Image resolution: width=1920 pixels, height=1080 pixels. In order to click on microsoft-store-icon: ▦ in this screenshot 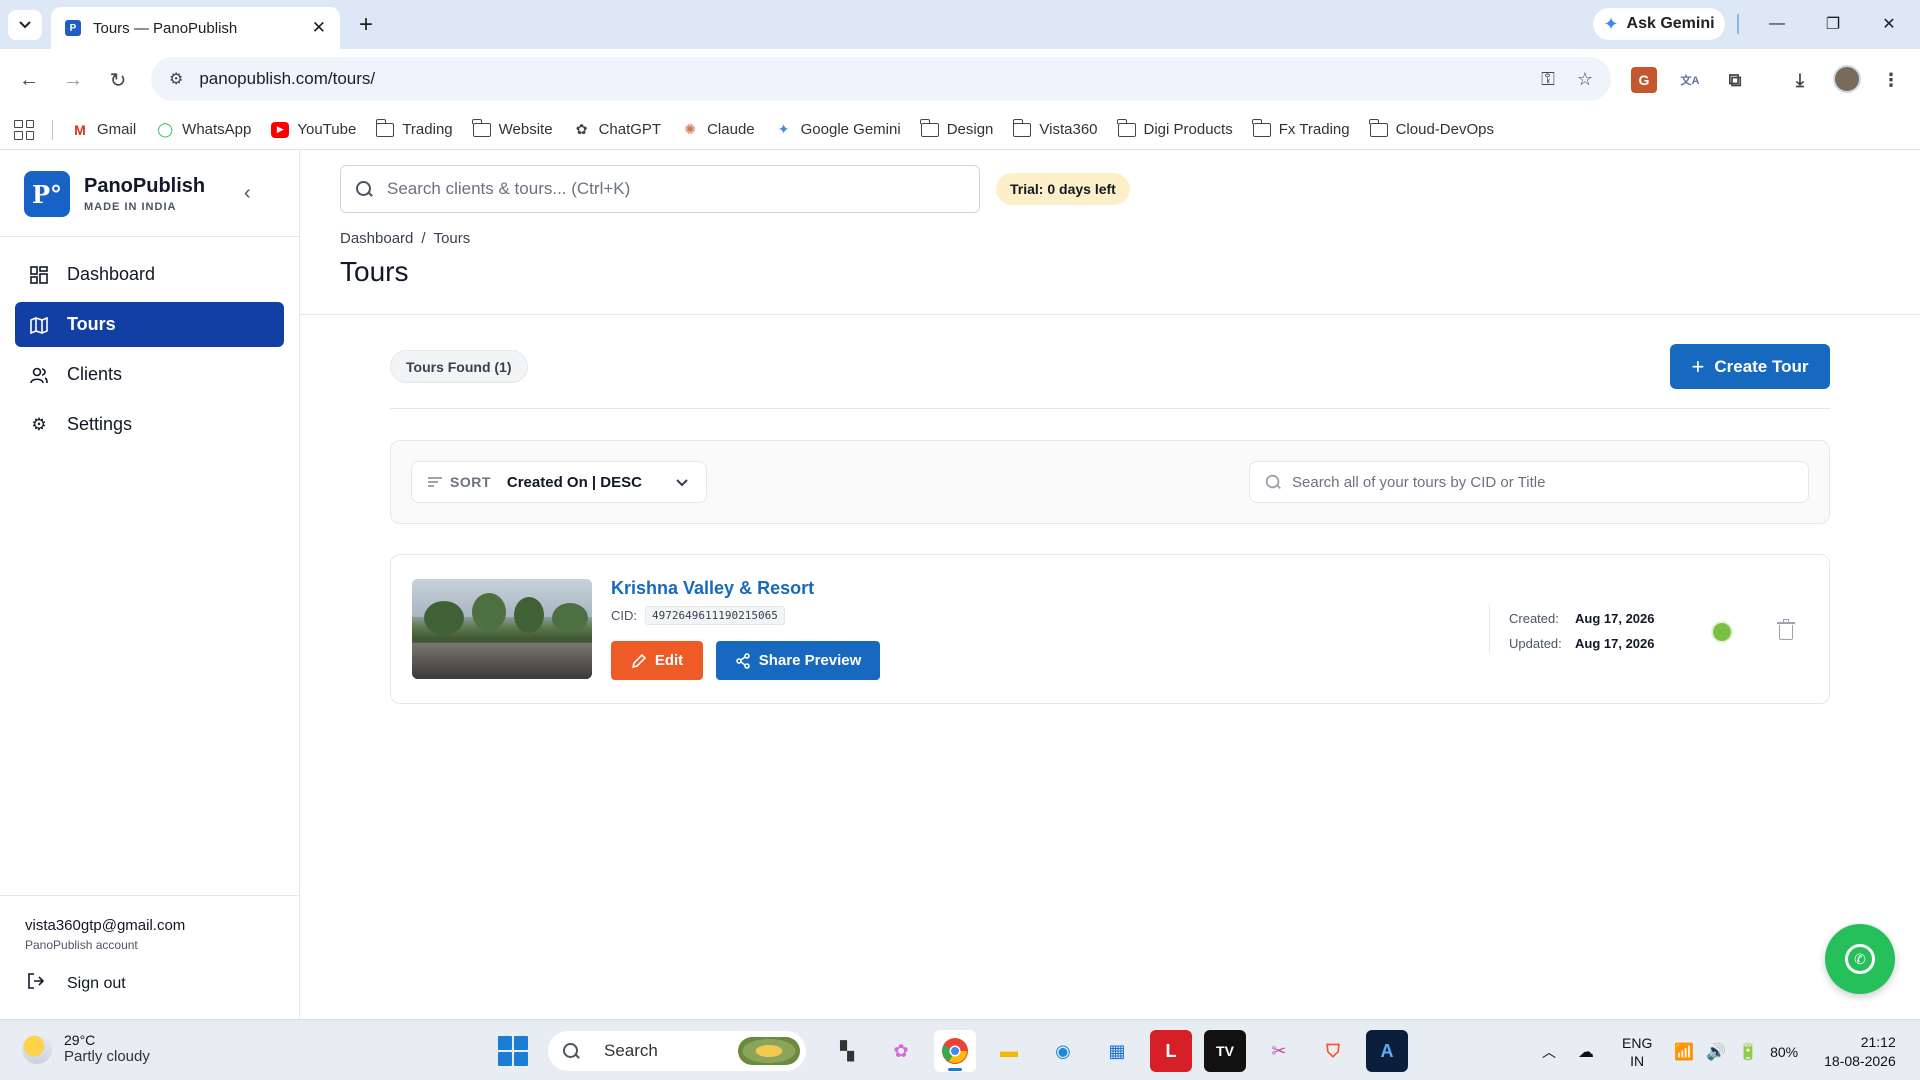, I will do `click(1117, 1051)`.